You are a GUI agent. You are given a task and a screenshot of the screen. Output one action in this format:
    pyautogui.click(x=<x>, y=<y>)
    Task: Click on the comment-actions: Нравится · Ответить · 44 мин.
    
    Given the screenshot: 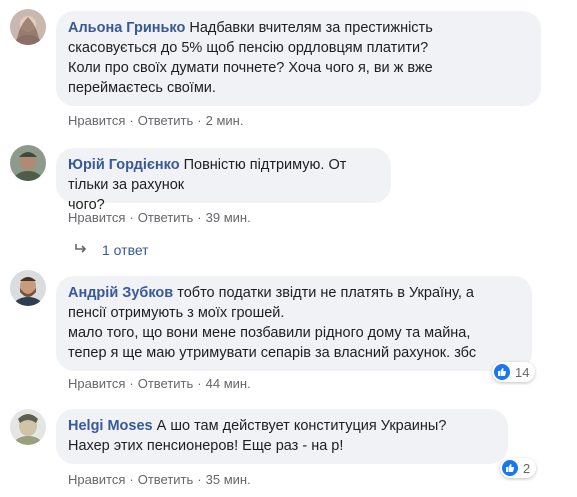 What is the action you would take?
    pyautogui.click(x=159, y=383)
    